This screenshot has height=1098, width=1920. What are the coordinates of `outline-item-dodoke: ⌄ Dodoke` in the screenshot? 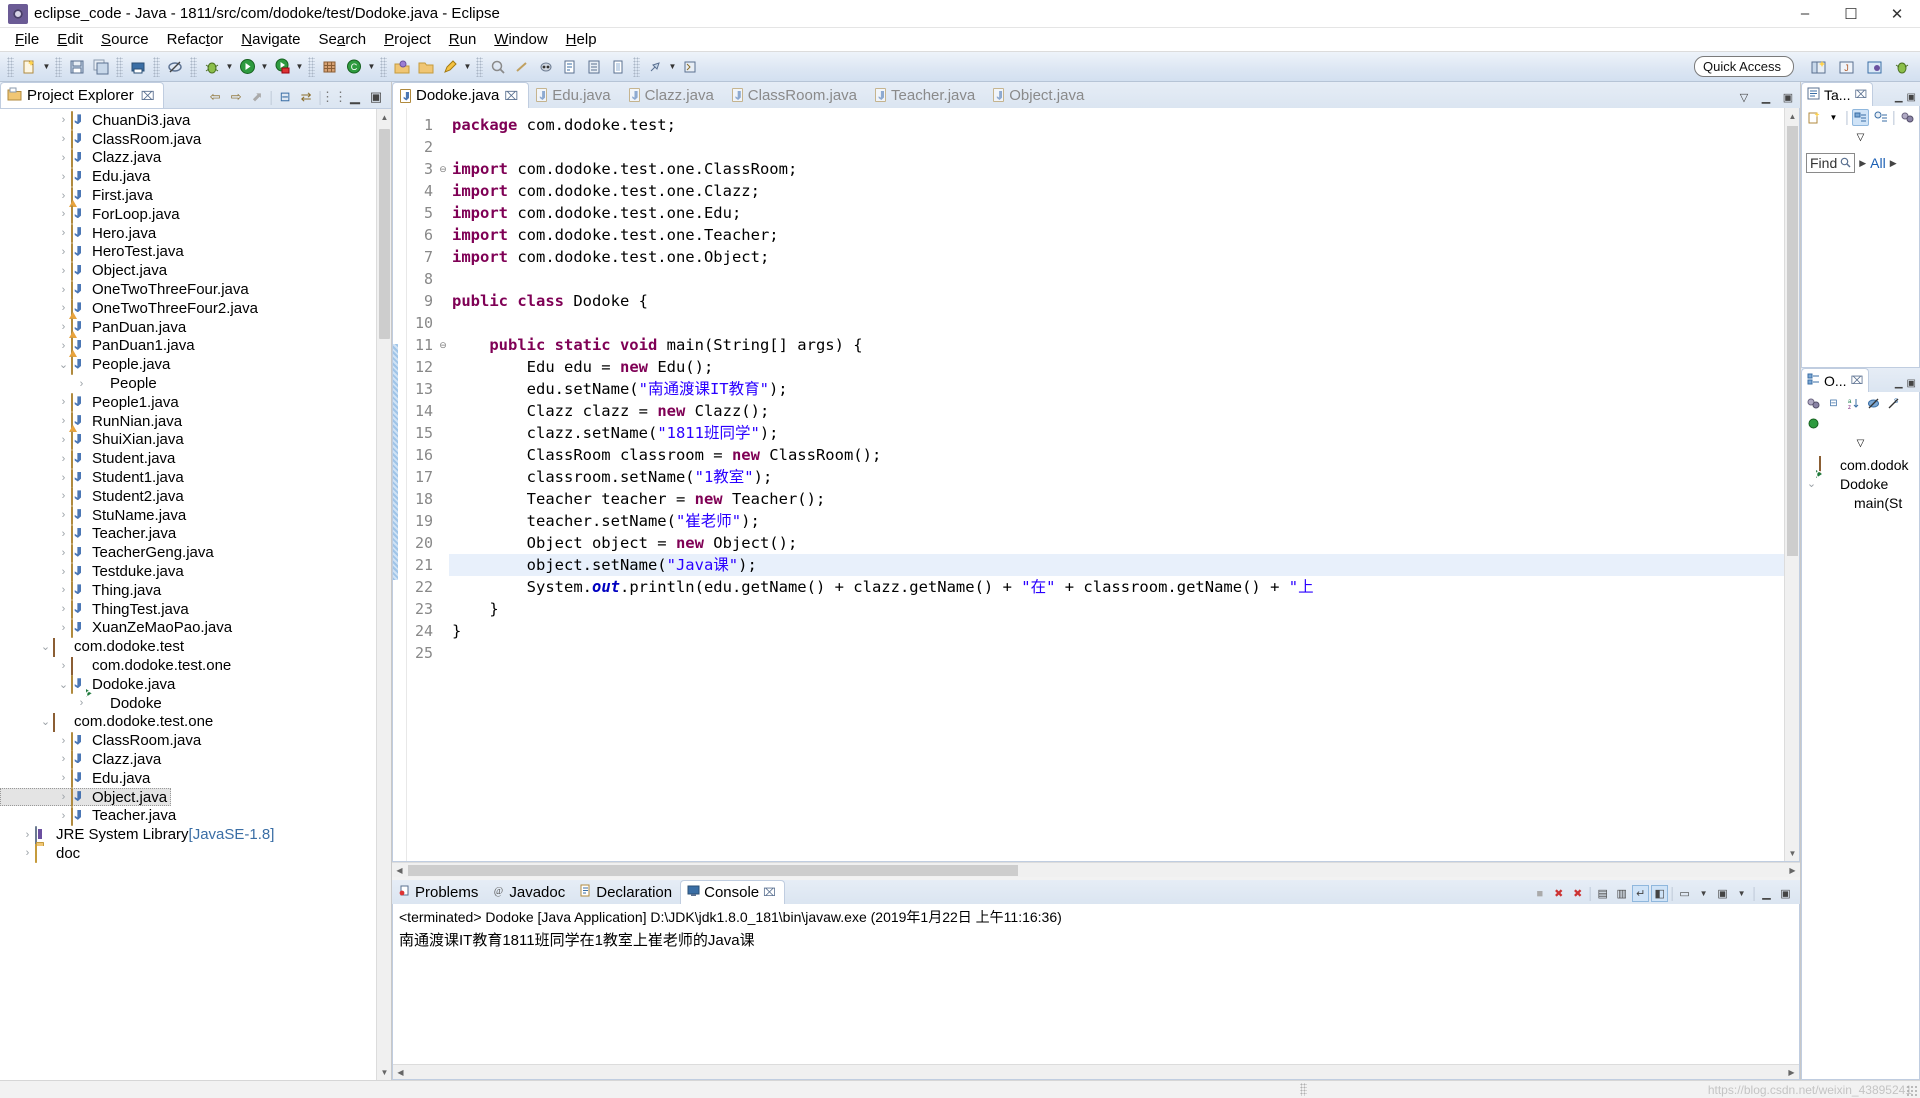 It's located at (1860, 483).